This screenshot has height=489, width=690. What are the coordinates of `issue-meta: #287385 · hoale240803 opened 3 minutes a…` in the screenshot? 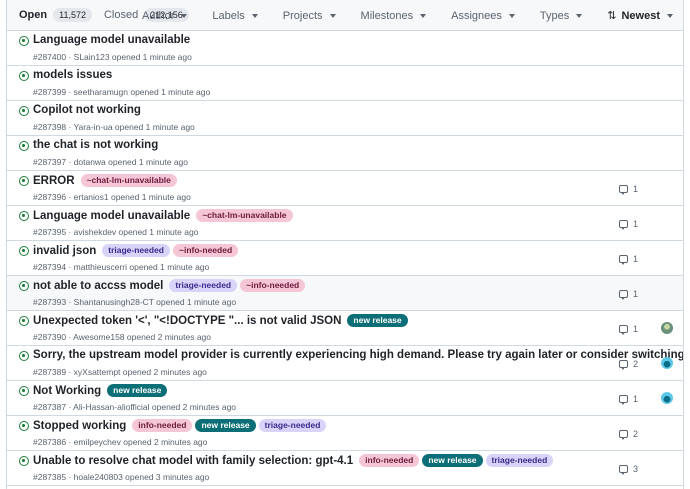 It's located at (121, 477).